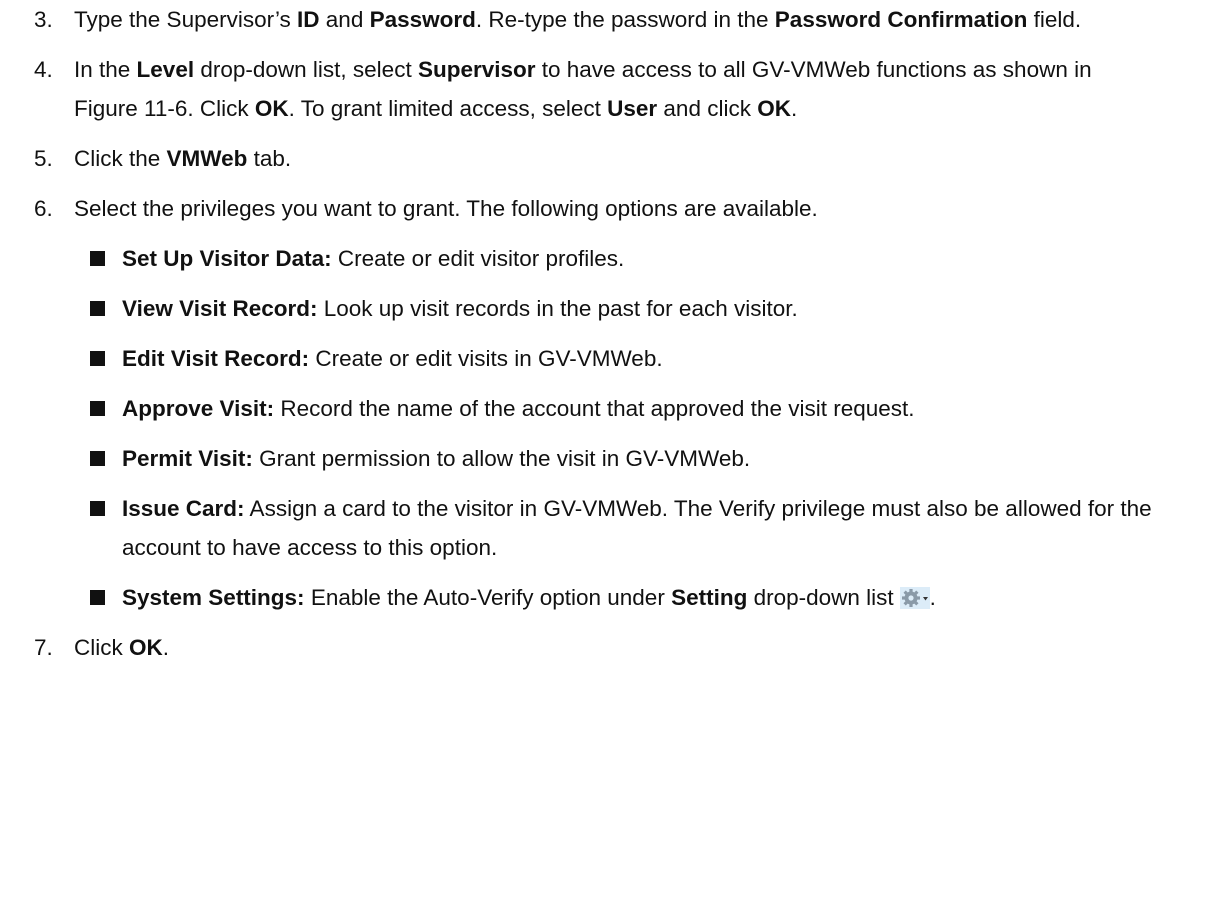 The width and height of the screenshot is (1212, 904). What do you see at coordinates (216, 358) in the screenshot?
I see `privilege-name: Edit Visit Record:` at bounding box center [216, 358].